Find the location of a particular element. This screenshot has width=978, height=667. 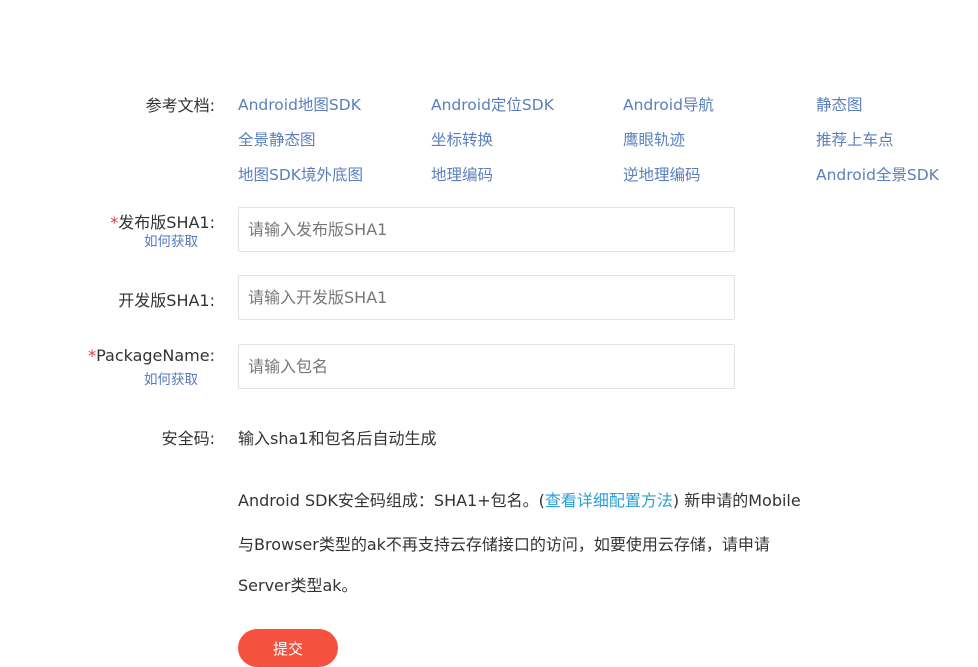

package-name-input is located at coordinates (486, 366).